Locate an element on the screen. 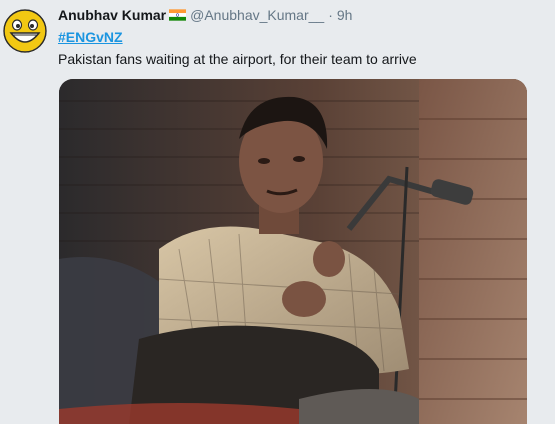  display-name: Anubhav Kumar is located at coordinates (112, 15).